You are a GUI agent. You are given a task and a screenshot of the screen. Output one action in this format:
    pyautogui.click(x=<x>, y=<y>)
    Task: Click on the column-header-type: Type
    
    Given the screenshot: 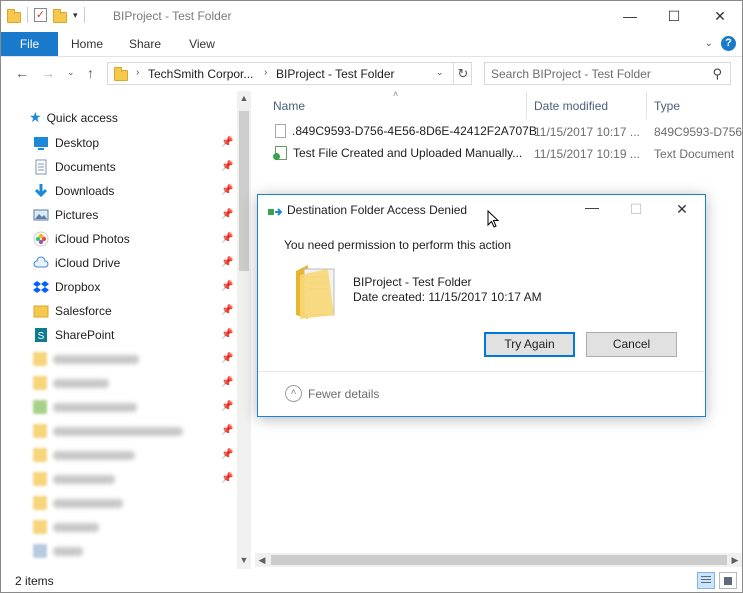 What is the action you would take?
    pyautogui.click(x=667, y=106)
    